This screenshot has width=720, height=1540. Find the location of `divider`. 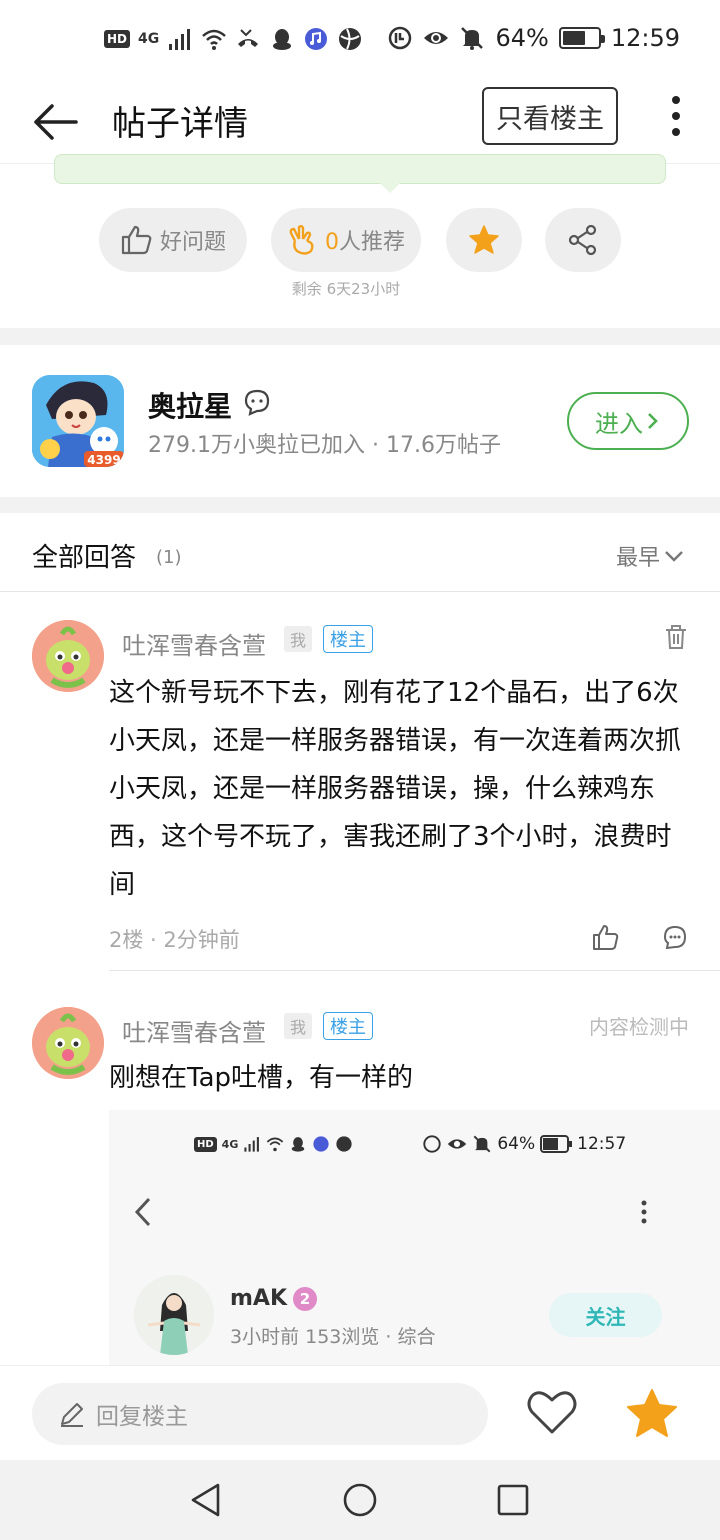

divider is located at coordinates (414, 970).